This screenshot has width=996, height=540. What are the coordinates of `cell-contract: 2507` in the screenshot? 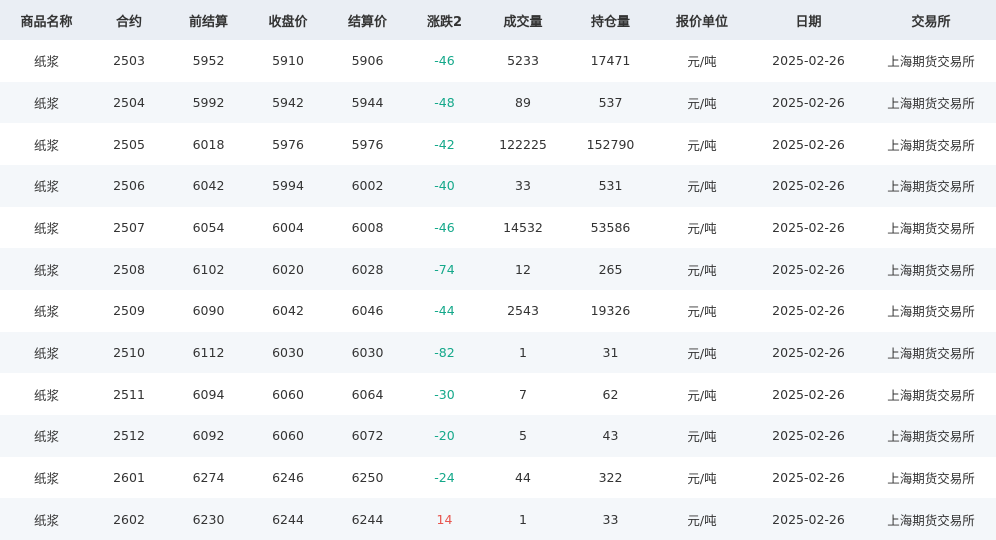 It's located at (129, 227).